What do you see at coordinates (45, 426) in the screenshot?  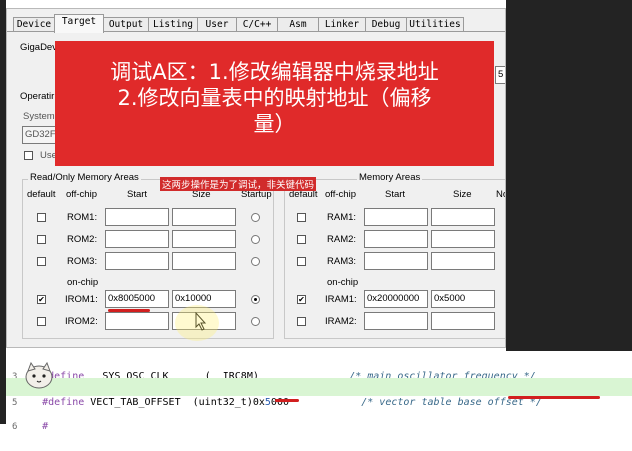 I see `code-directive: #` at bounding box center [45, 426].